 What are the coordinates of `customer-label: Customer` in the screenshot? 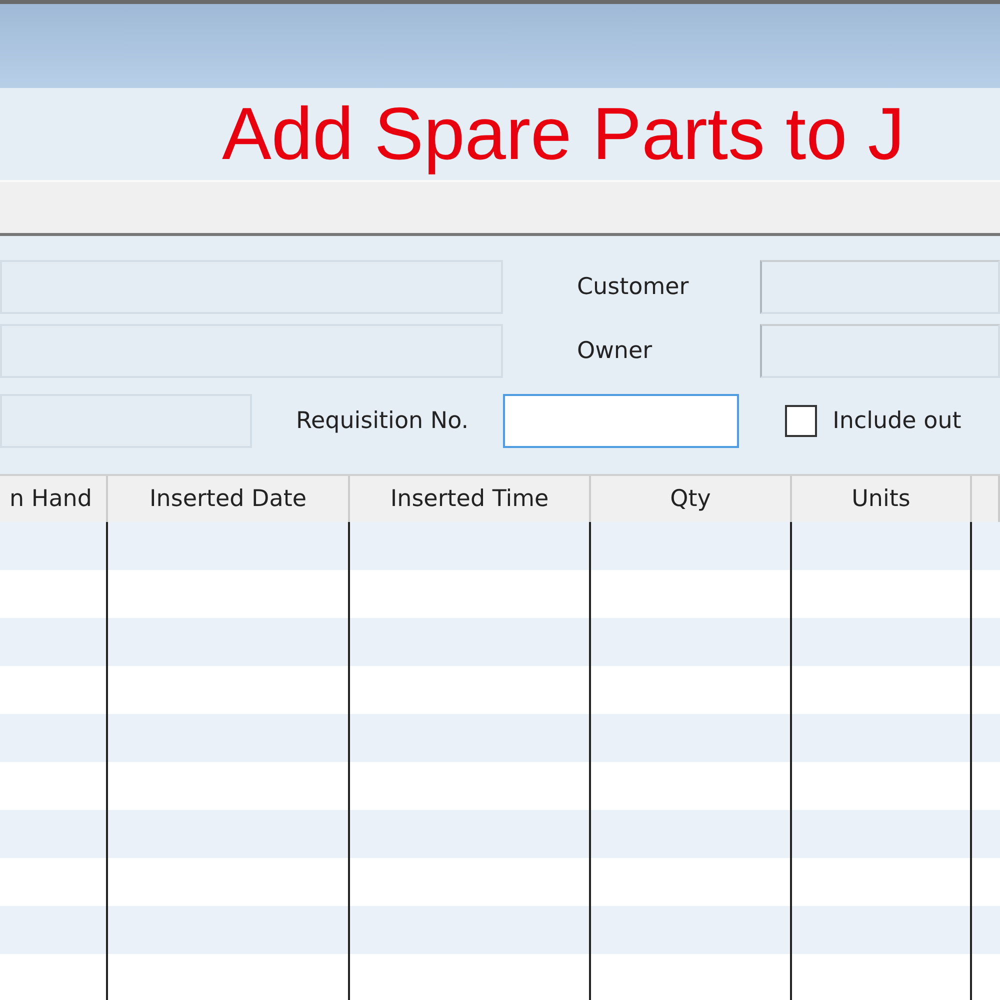 It's located at (633, 287).